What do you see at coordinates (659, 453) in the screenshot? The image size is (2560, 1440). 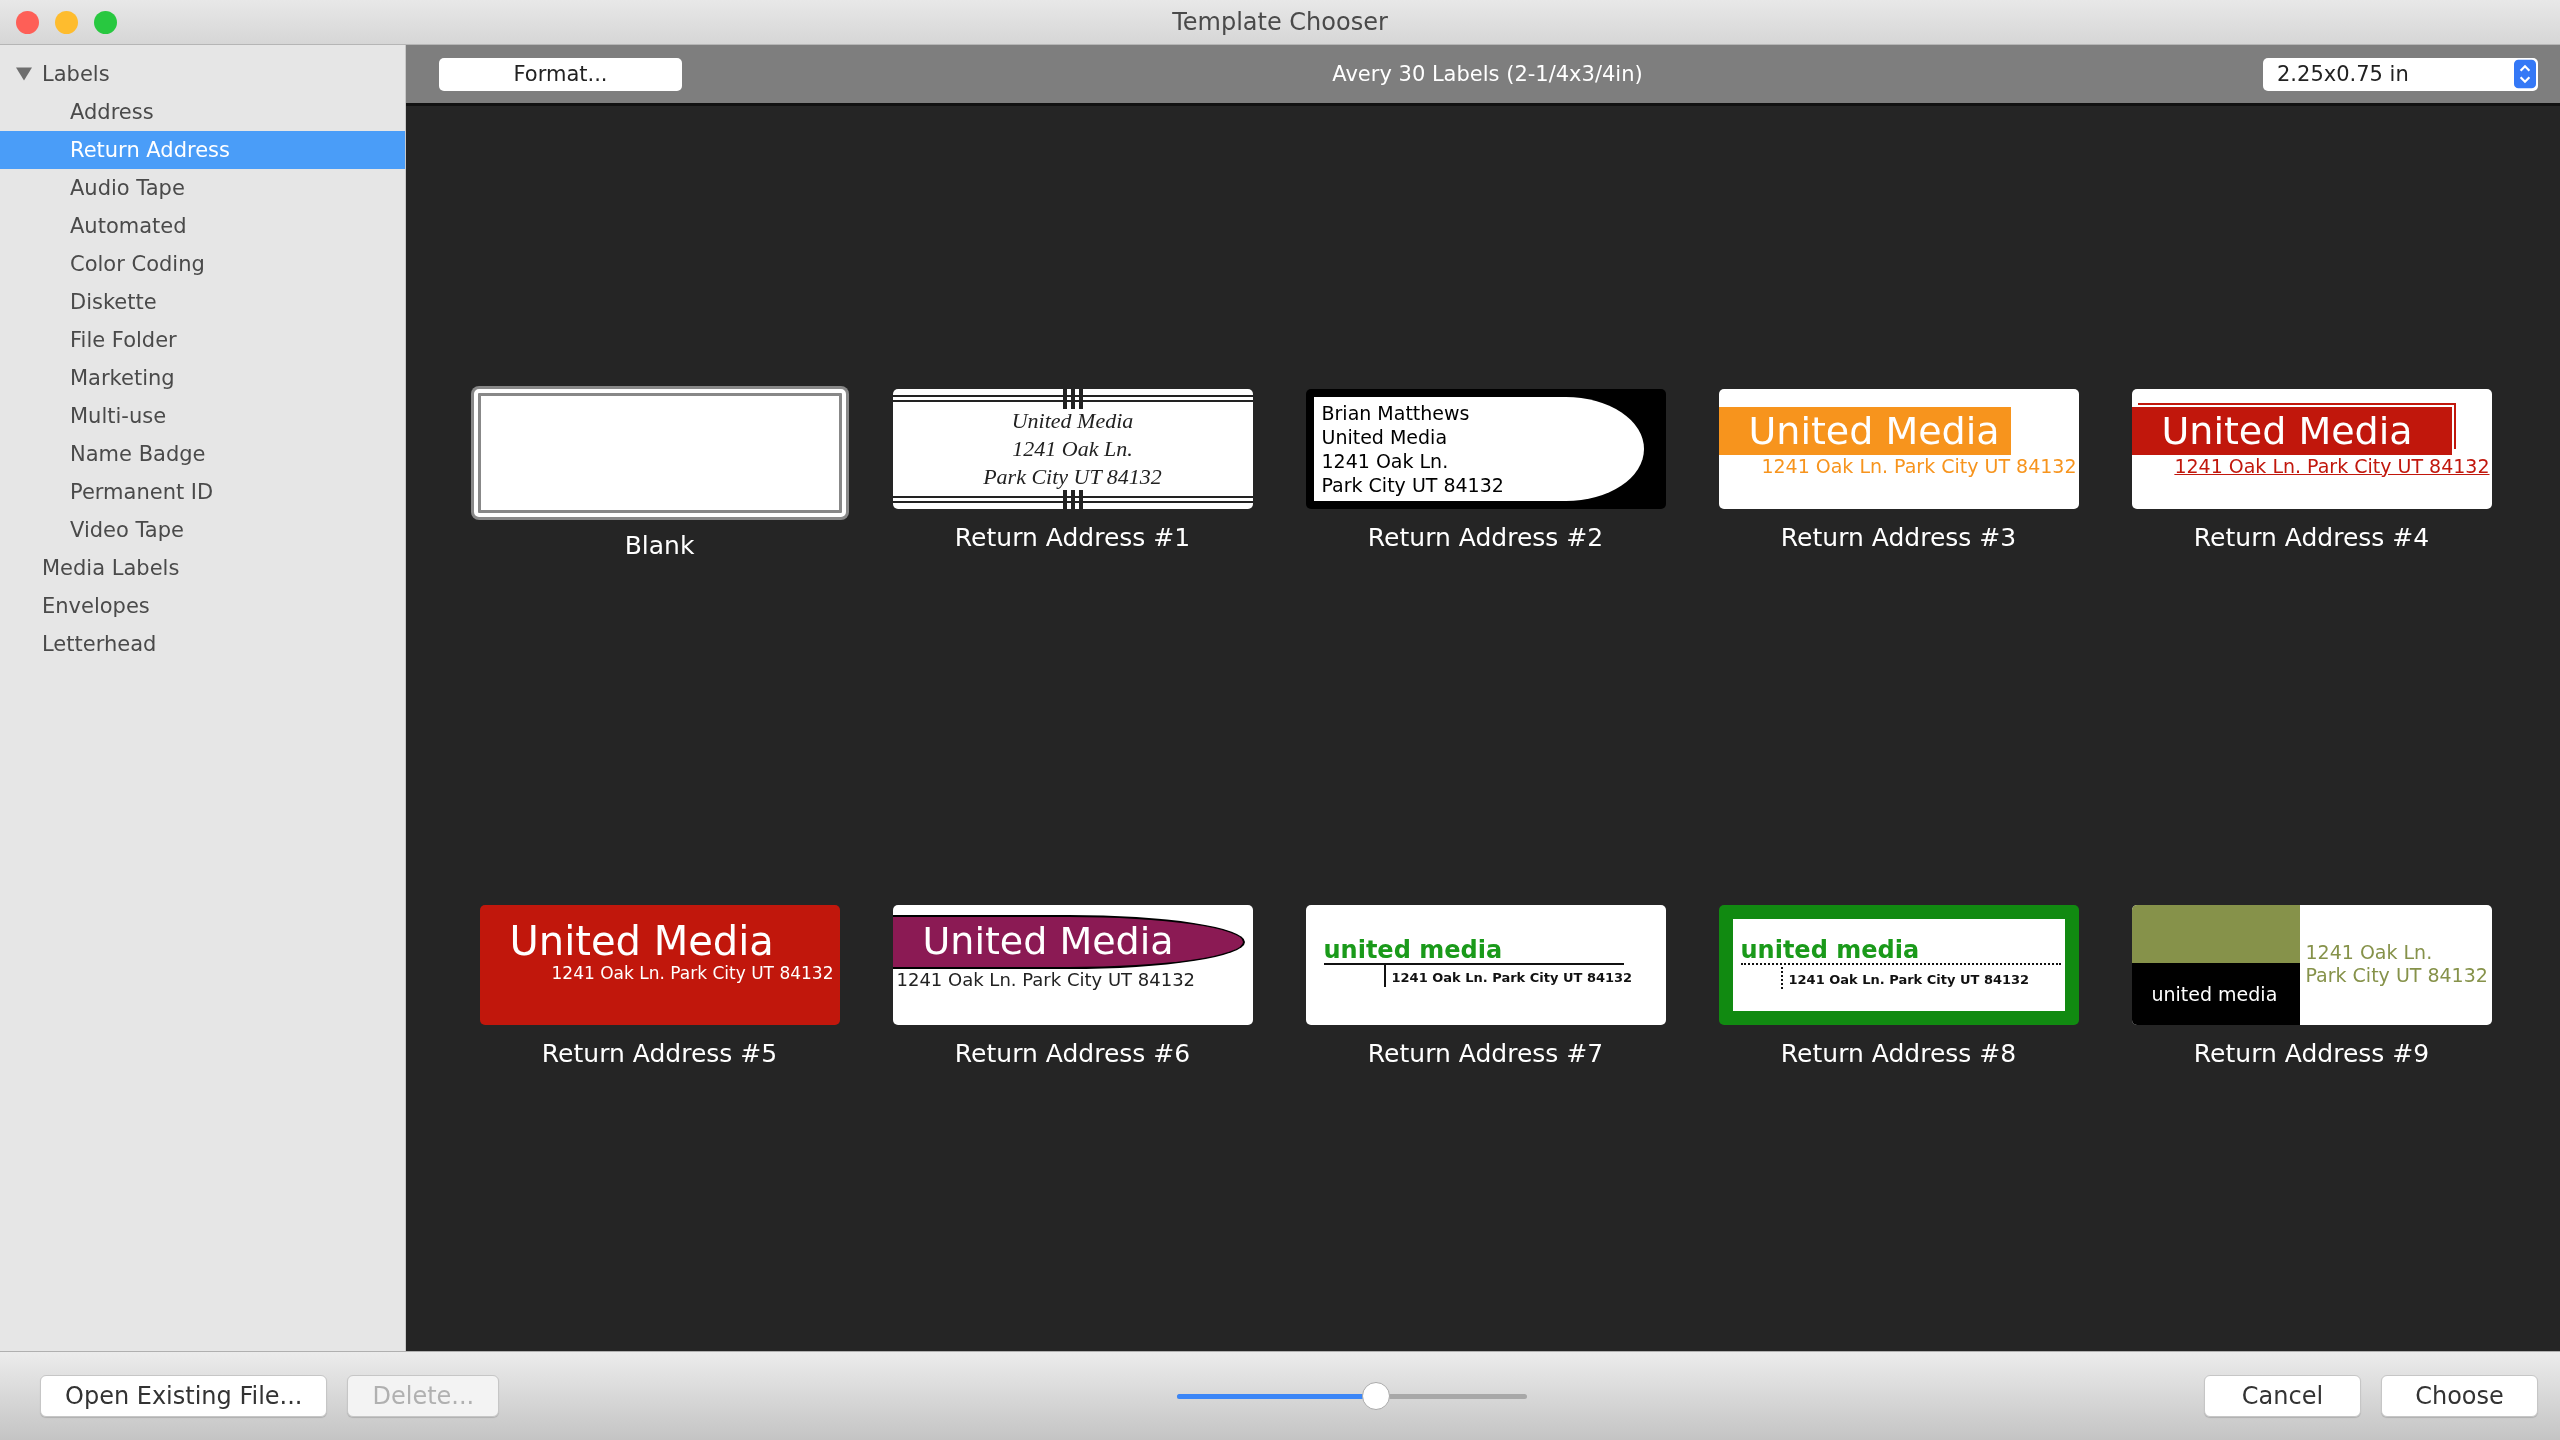 I see `label-thumbnail` at bounding box center [659, 453].